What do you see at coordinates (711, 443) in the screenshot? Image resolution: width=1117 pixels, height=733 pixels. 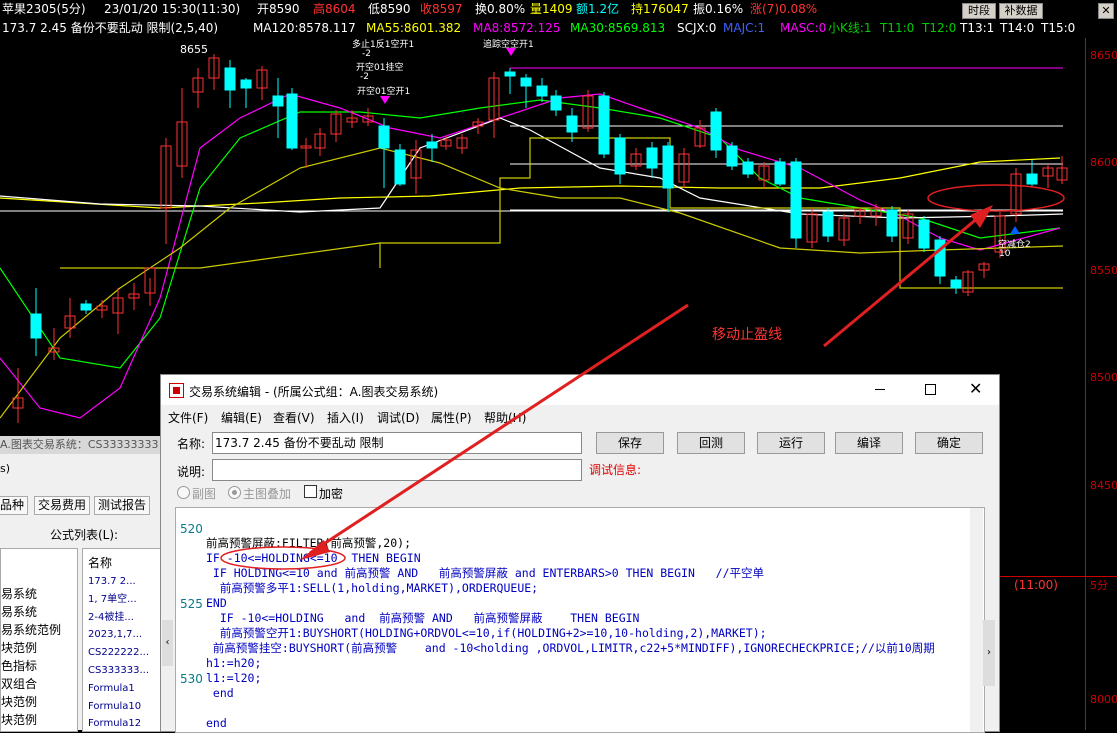 I see `backtest-button: 回测` at bounding box center [711, 443].